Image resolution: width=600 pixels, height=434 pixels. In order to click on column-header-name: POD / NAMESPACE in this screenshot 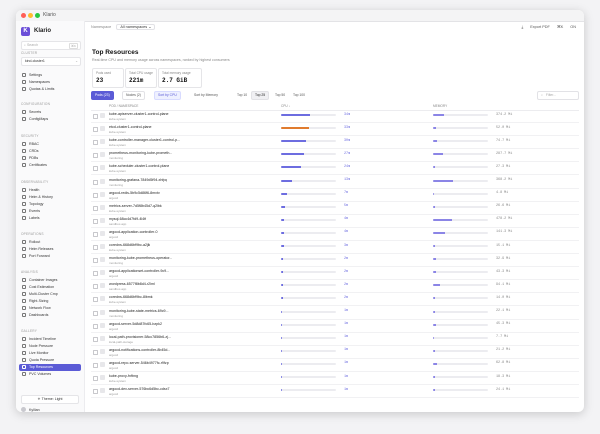, I will do `click(123, 106)`.